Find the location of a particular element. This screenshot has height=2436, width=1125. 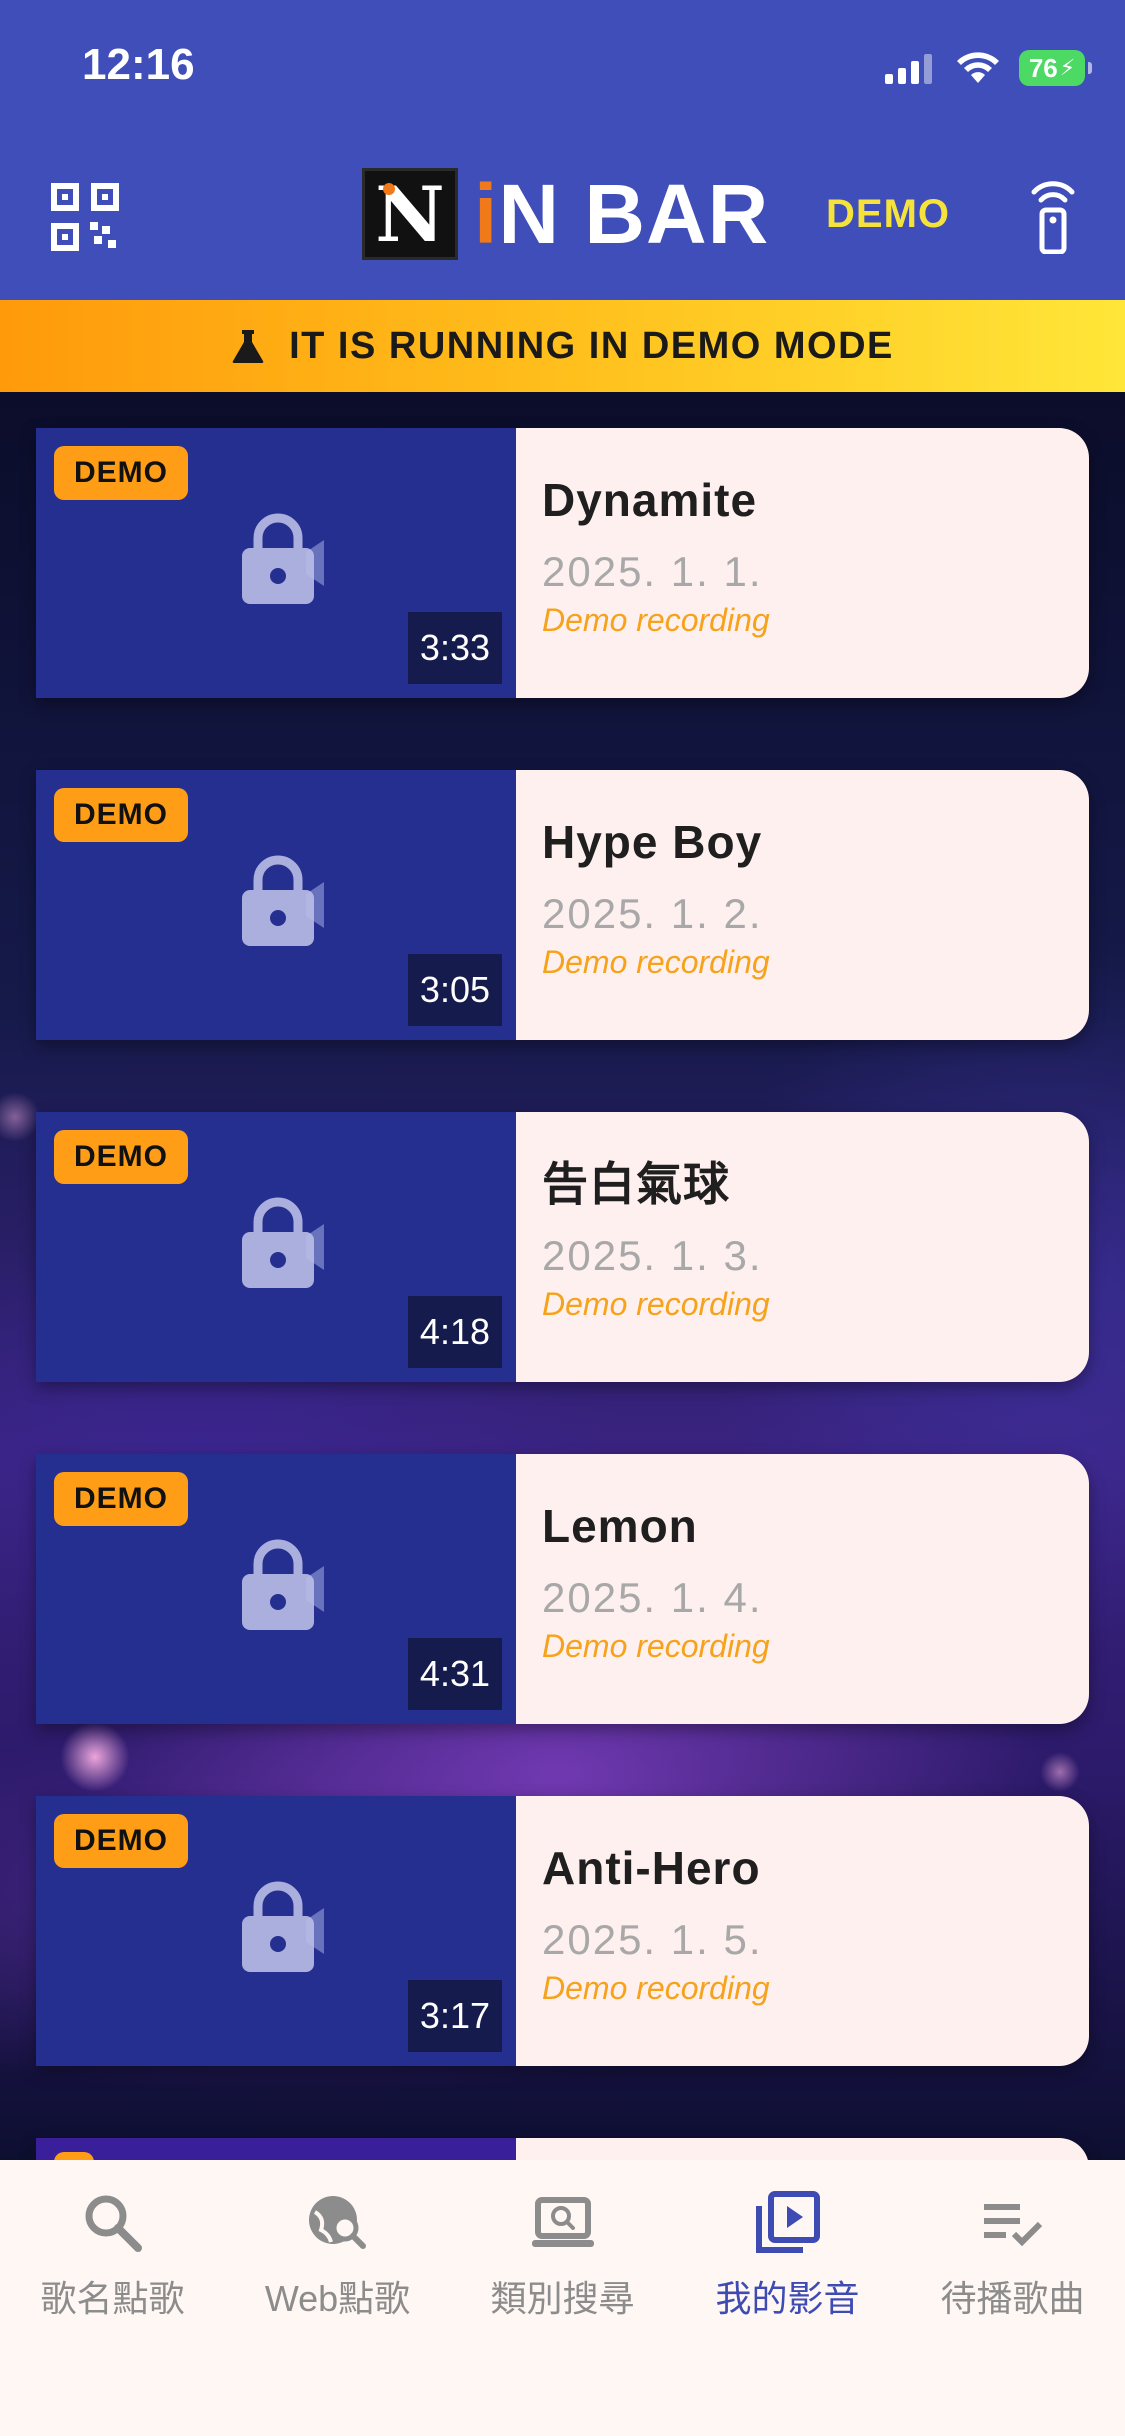

video-thumbnail: DEMO 4:31 is located at coordinates (276, 1589).